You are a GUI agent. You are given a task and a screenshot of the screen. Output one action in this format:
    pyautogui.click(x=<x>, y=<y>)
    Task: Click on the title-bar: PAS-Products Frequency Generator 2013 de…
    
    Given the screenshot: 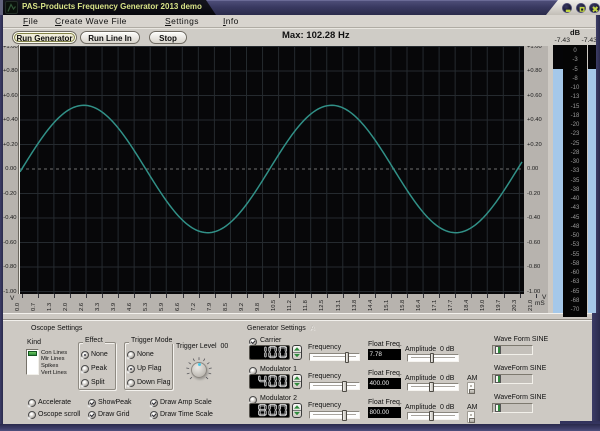 What is the action you would take?
    pyautogui.click(x=300, y=7)
    